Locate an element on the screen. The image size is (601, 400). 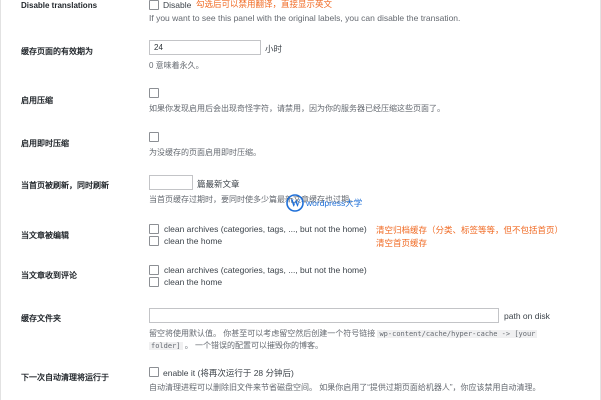
instant-compression-label: 启用即时压缩 is located at coordinates (45, 143).